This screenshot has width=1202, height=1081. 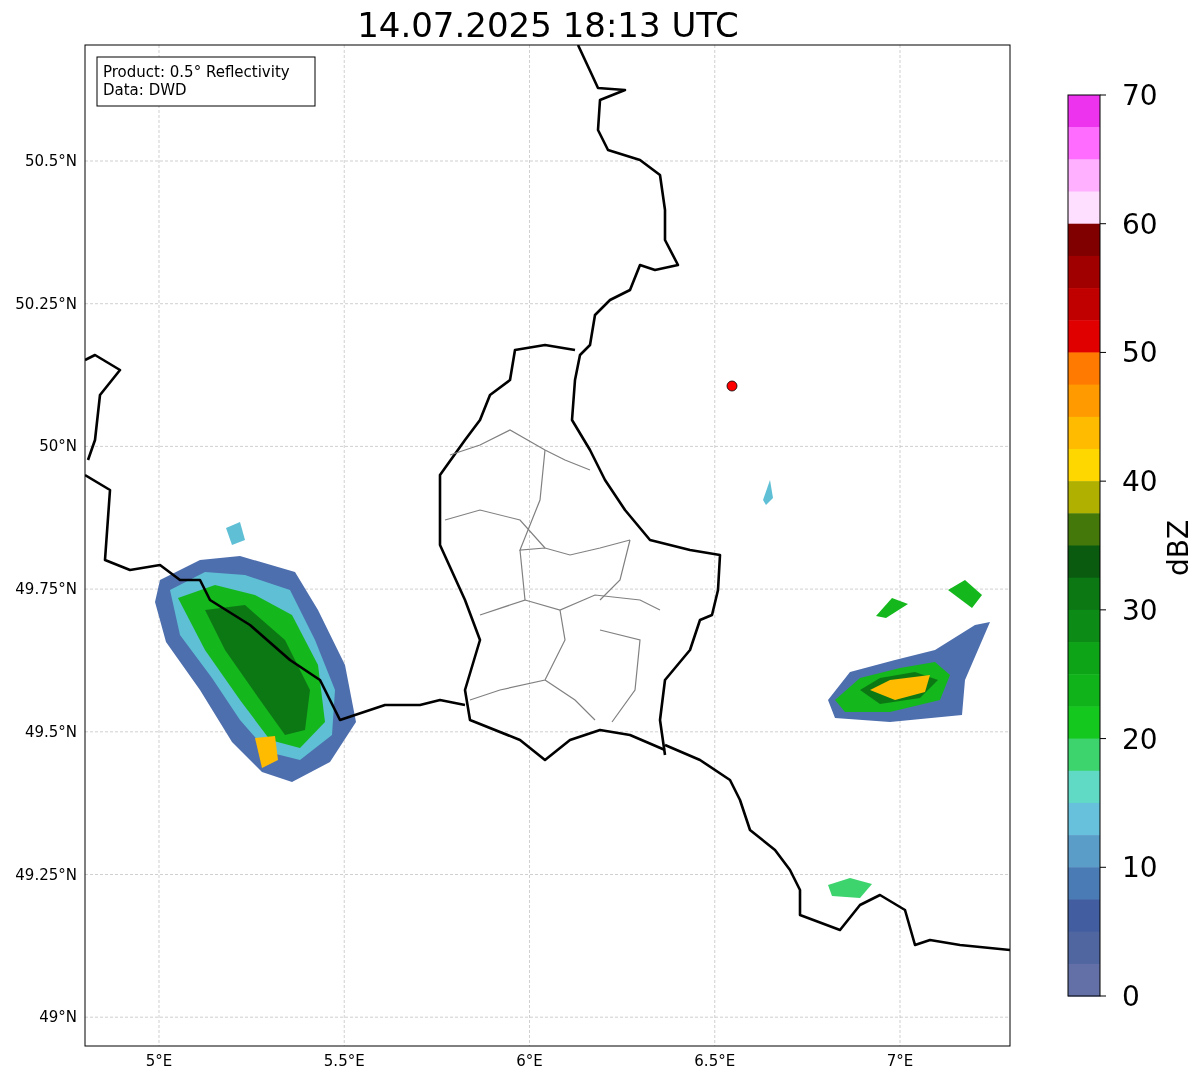 What do you see at coordinates (159, 1061) in the screenshot?
I see `axis-tick-label: 5°E` at bounding box center [159, 1061].